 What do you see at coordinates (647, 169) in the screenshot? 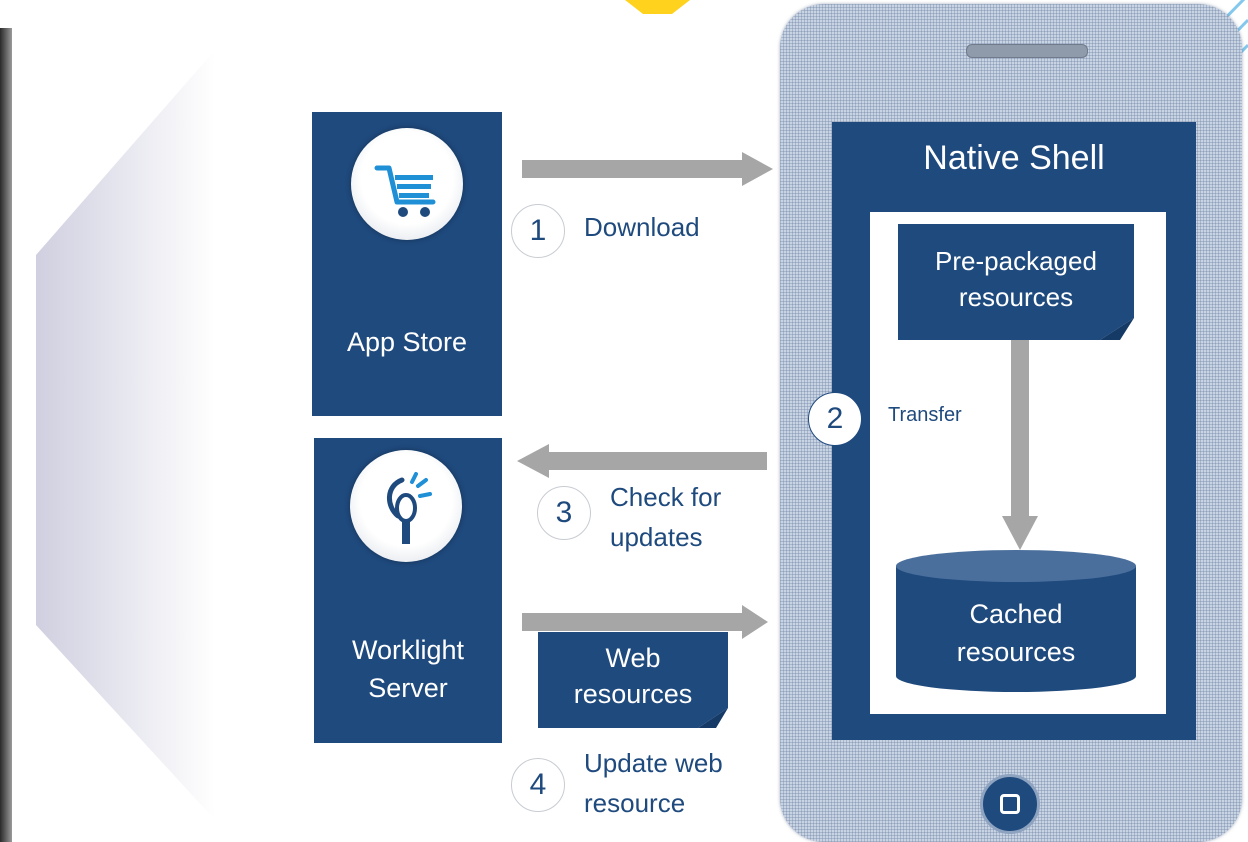
I see `download-arrow` at bounding box center [647, 169].